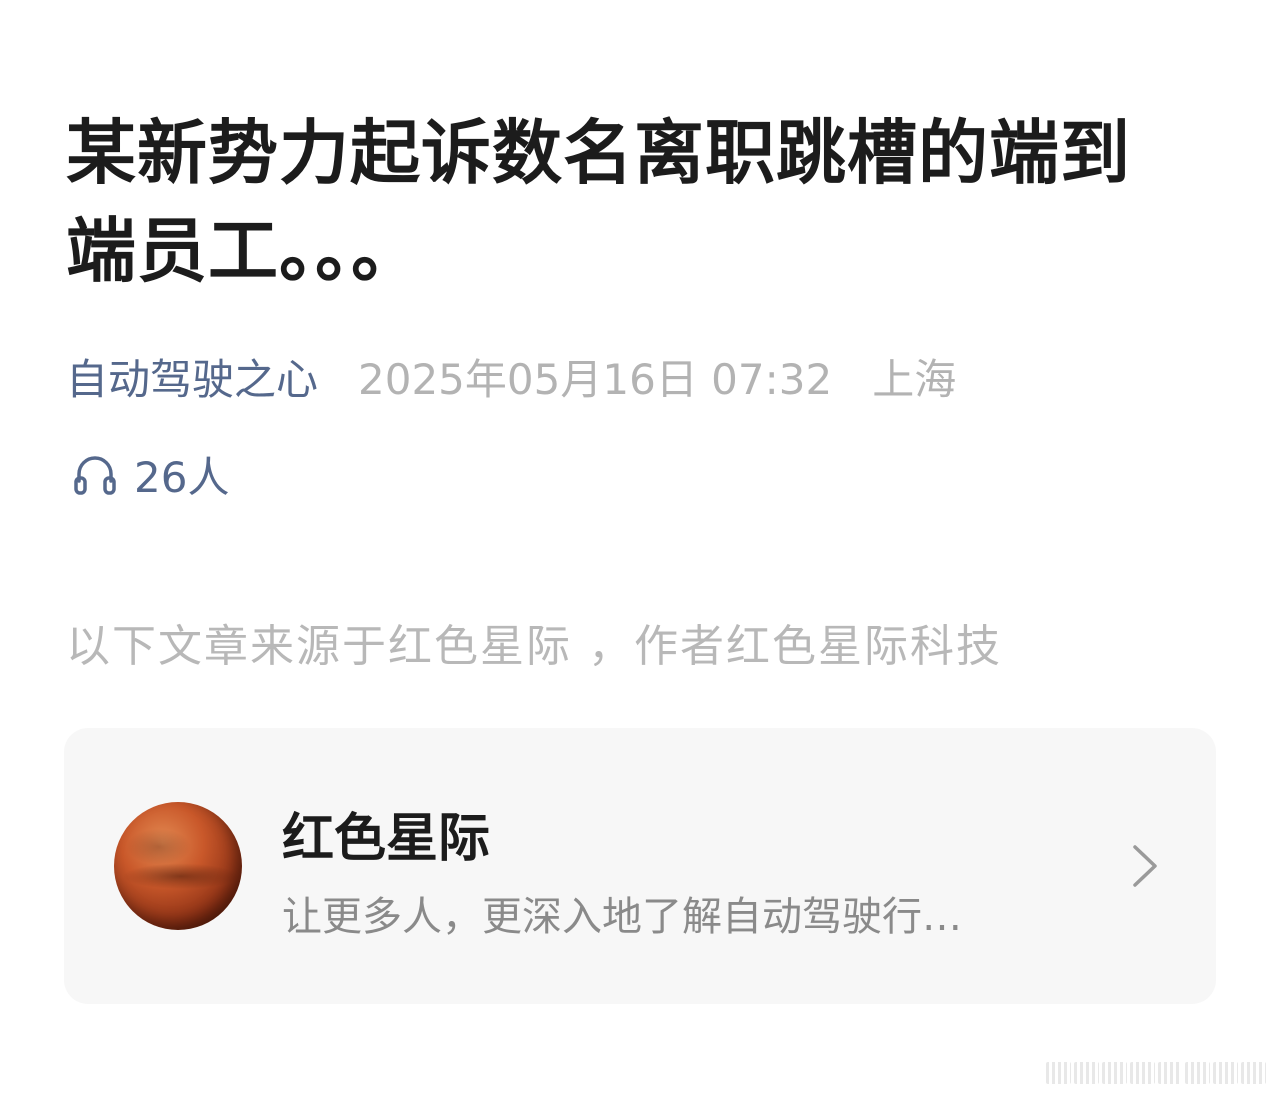 The width and height of the screenshot is (1280, 1098). Describe the element at coordinates (178, 866) in the screenshot. I see `mars-planet-avatar` at that location.